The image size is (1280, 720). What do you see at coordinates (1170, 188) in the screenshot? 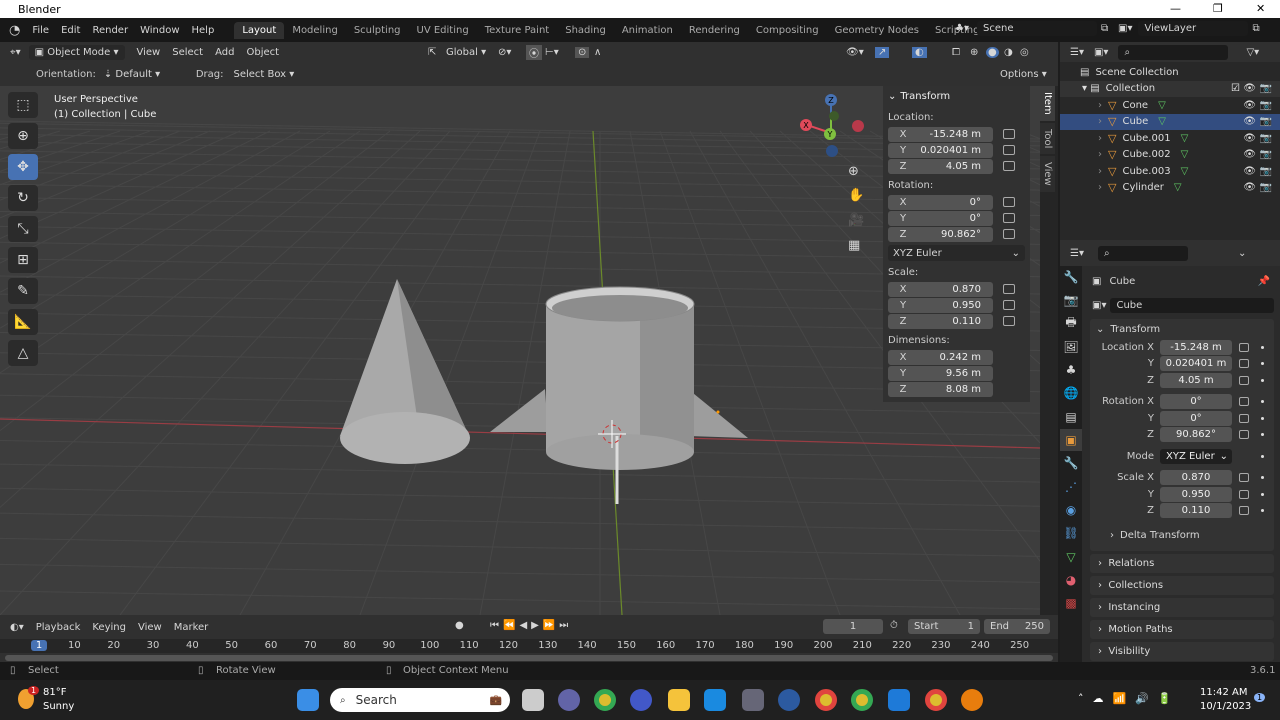
I see `outliner-item: › ▽ Cylinder ▽ 👁 📷` at bounding box center [1170, 188].